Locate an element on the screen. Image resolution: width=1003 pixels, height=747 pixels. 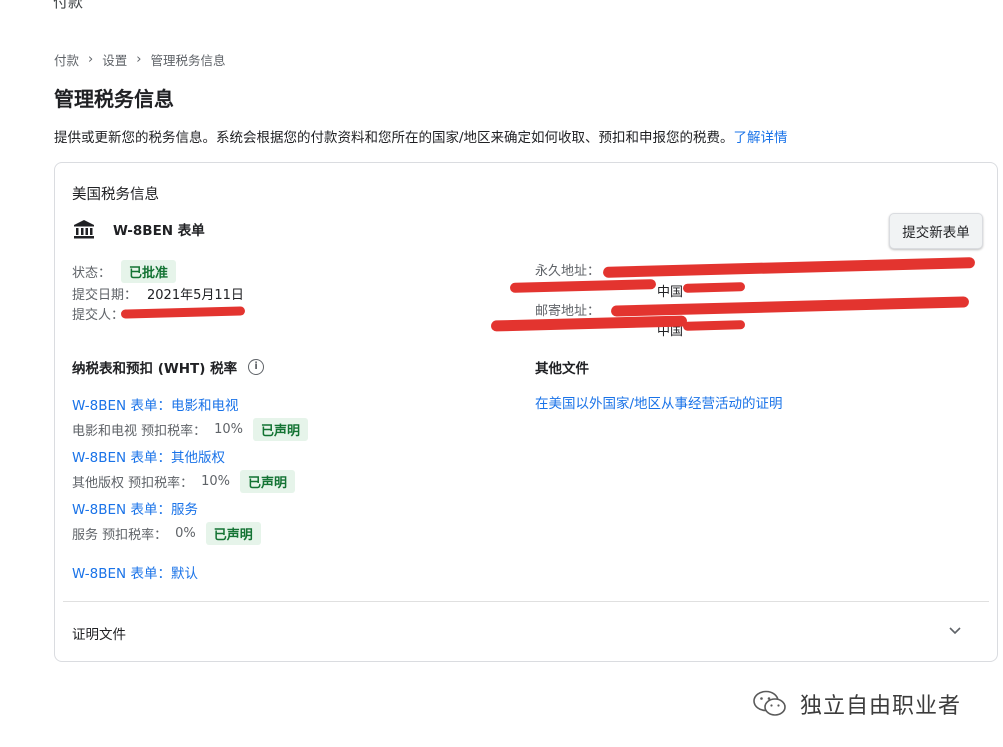
page-title: 管理税务信息 is located at coordinates (114, 99).